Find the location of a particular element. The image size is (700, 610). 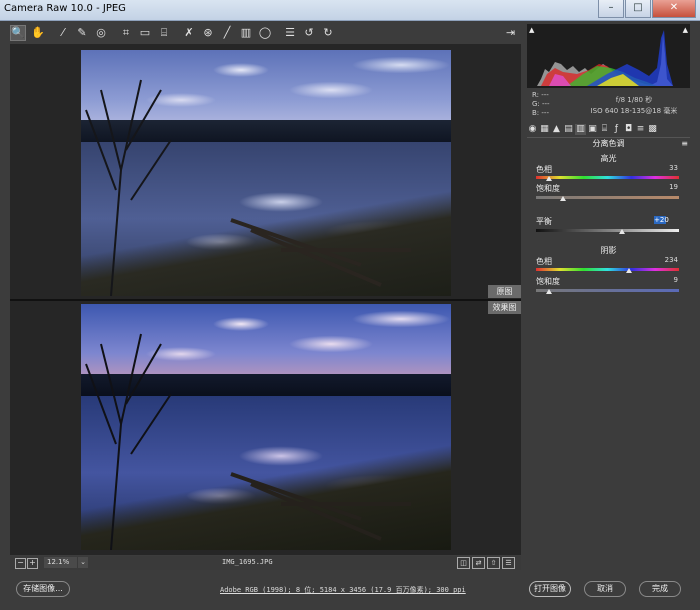

shadow-saturation-thumb is located at coordinates (548, 291).